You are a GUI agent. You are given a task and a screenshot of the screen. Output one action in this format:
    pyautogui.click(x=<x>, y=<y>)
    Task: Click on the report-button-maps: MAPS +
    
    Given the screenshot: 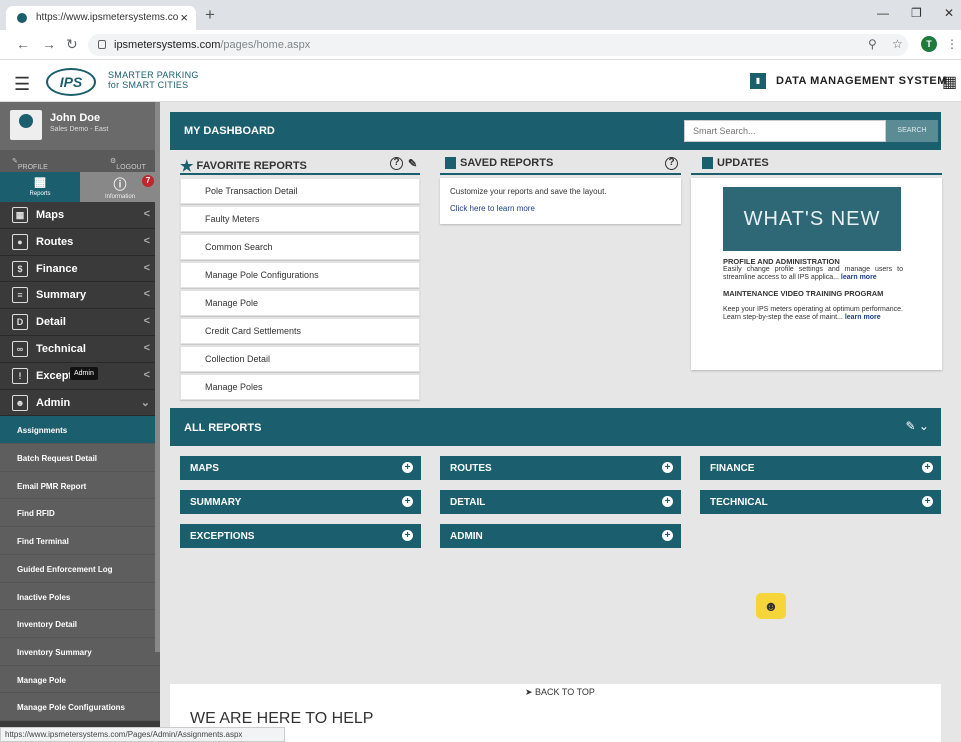 What is the action you would take?
    pyautogui.click(x=300, y=468)
    